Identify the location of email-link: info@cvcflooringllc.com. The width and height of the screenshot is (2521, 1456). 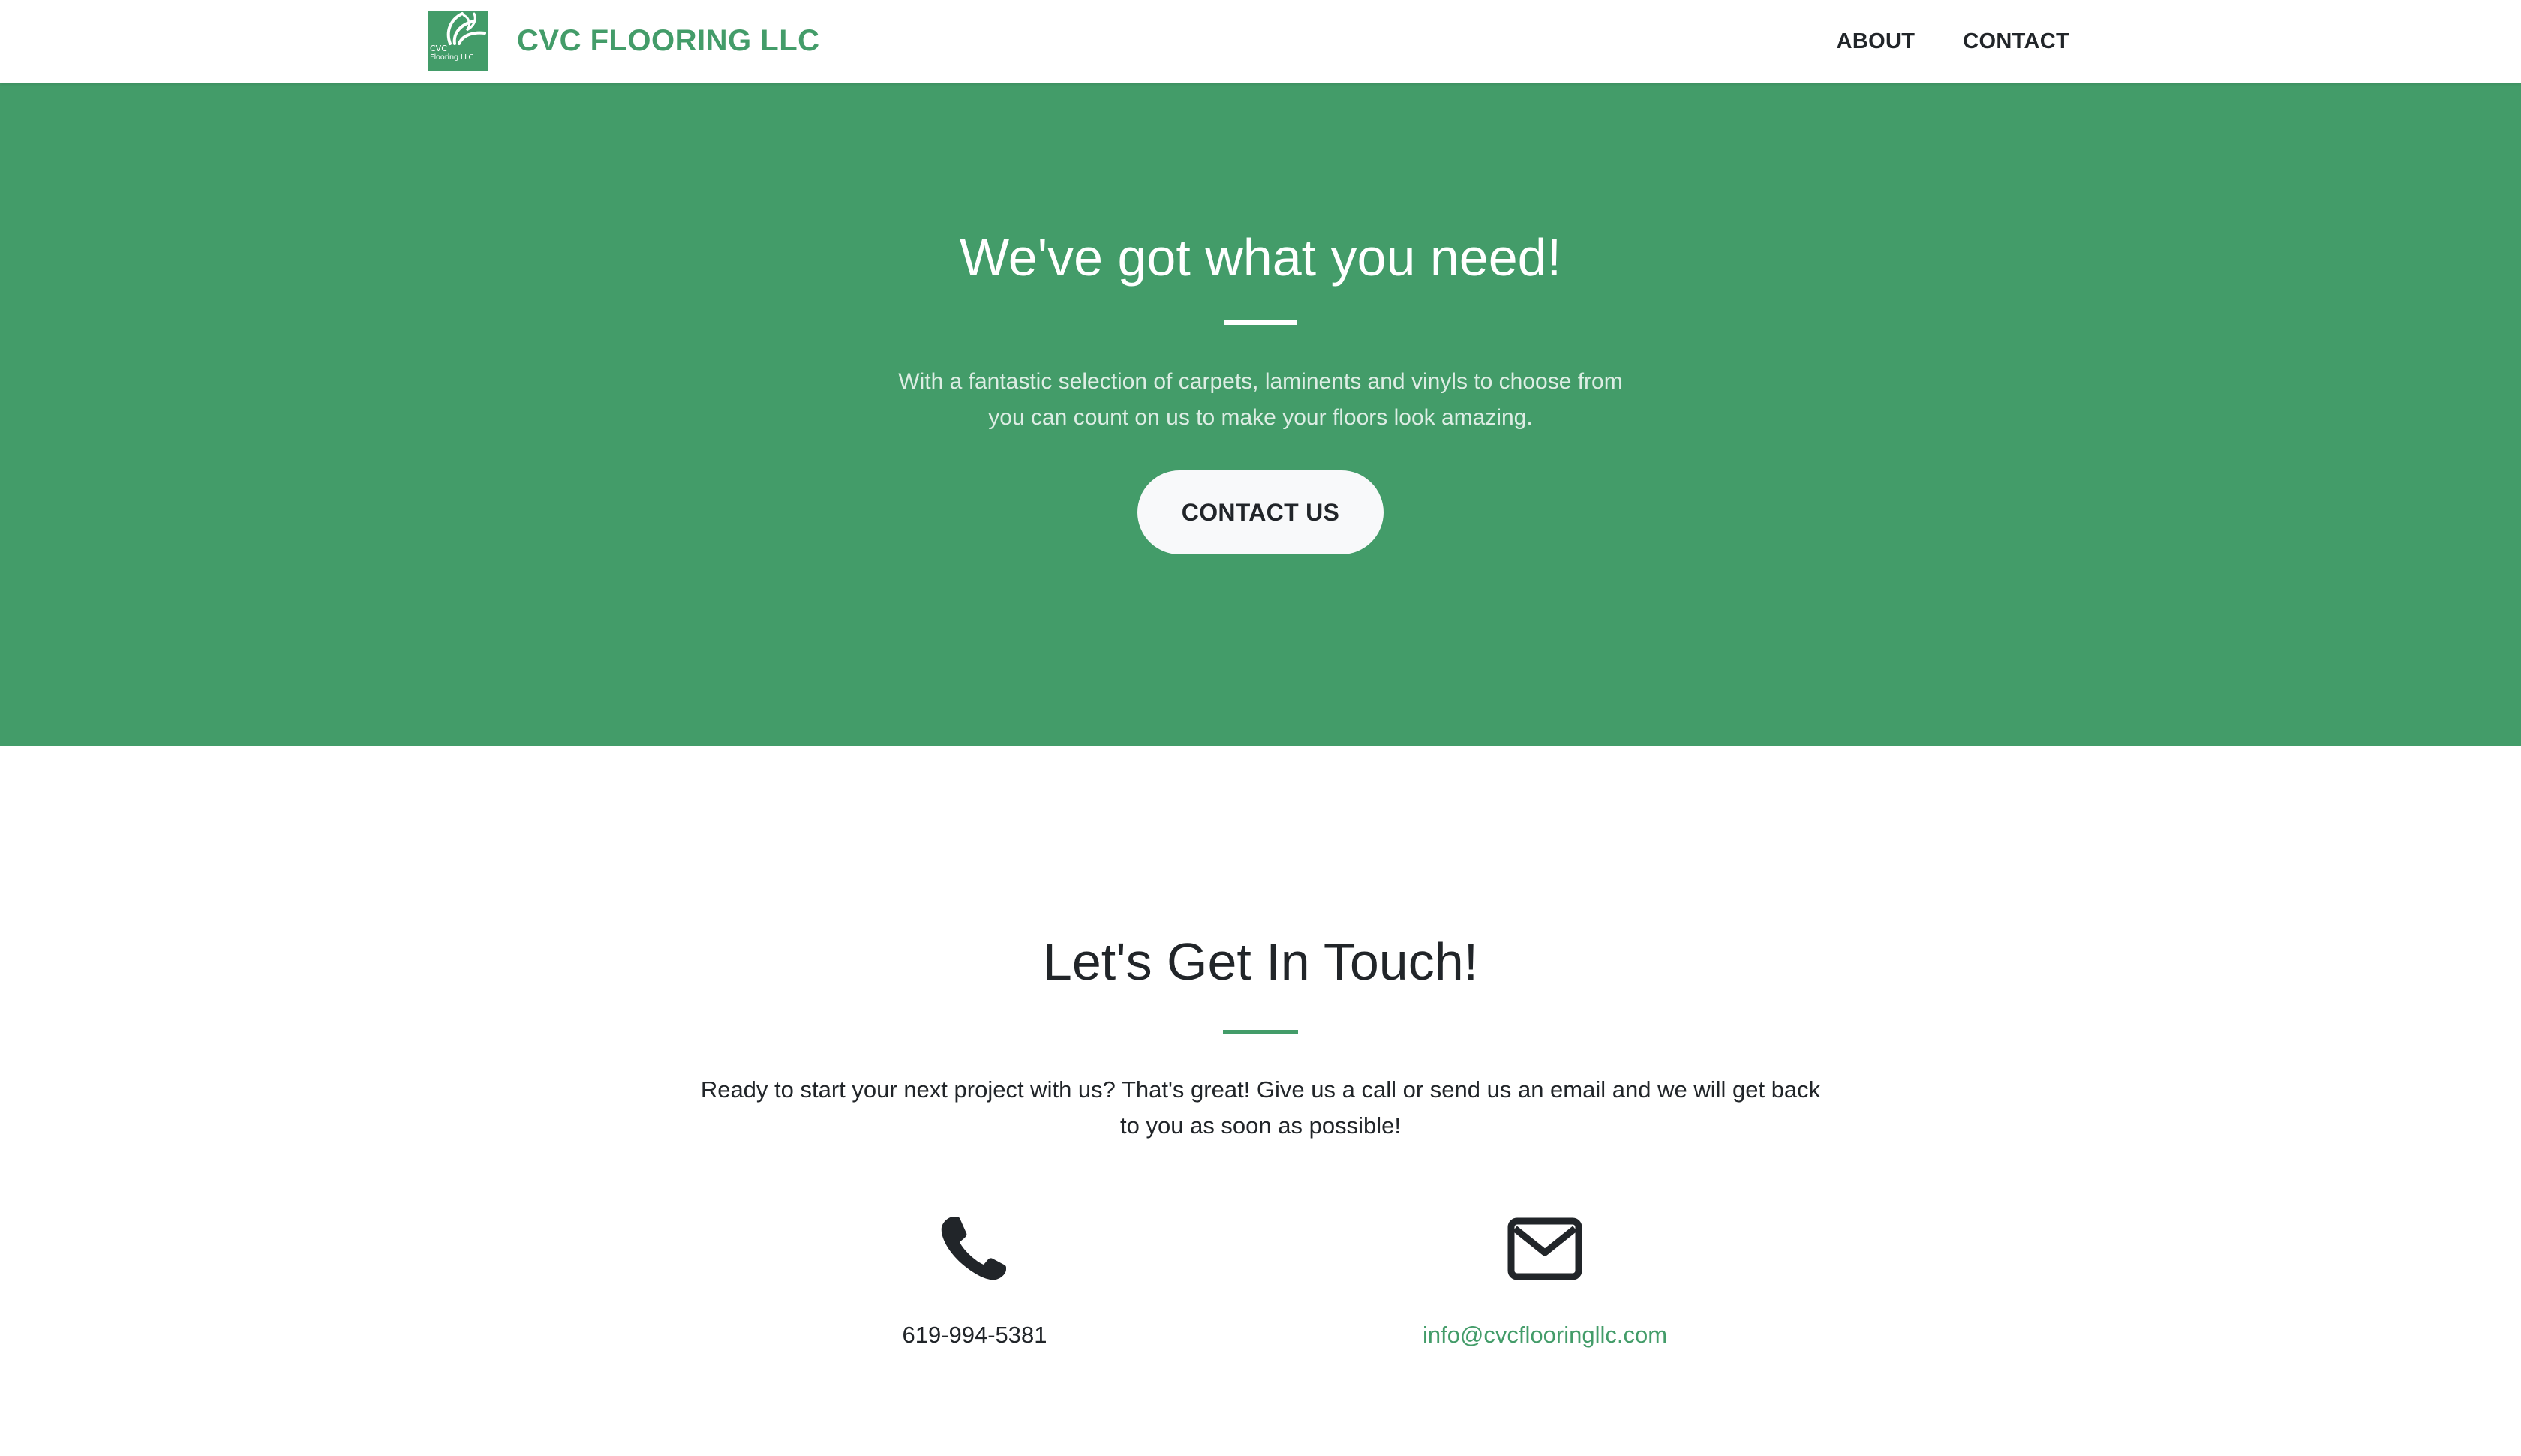
(1545, 1335).